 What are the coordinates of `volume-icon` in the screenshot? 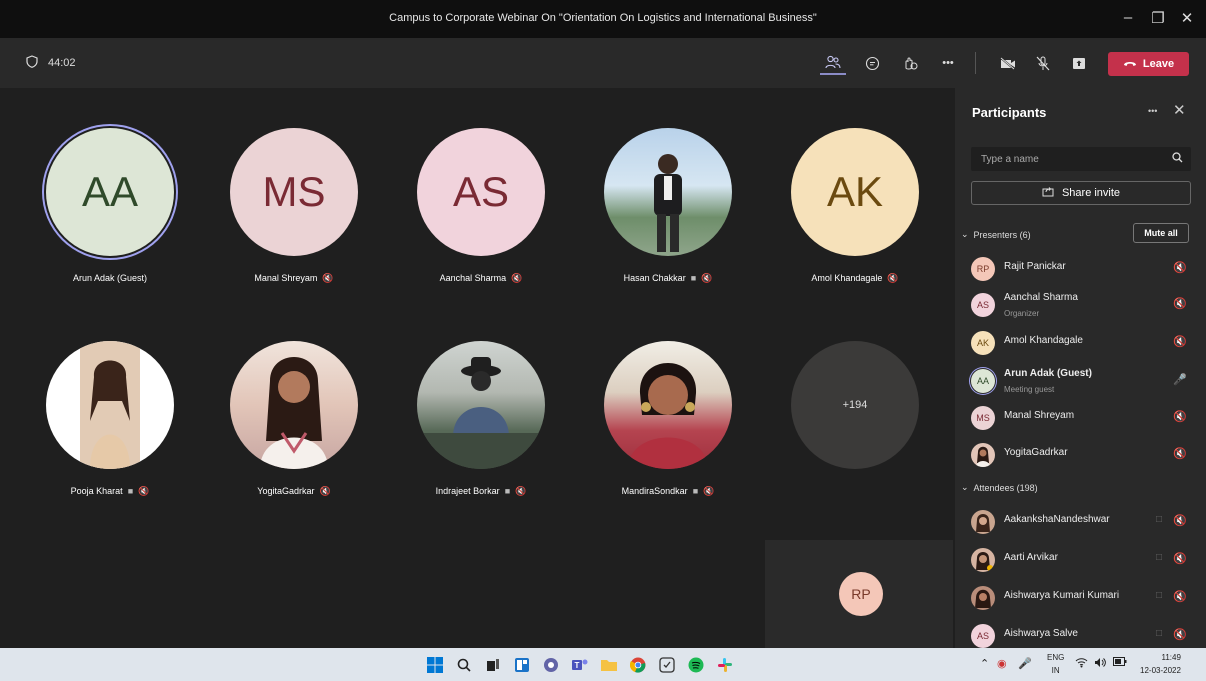 It's located at (1100, 664).